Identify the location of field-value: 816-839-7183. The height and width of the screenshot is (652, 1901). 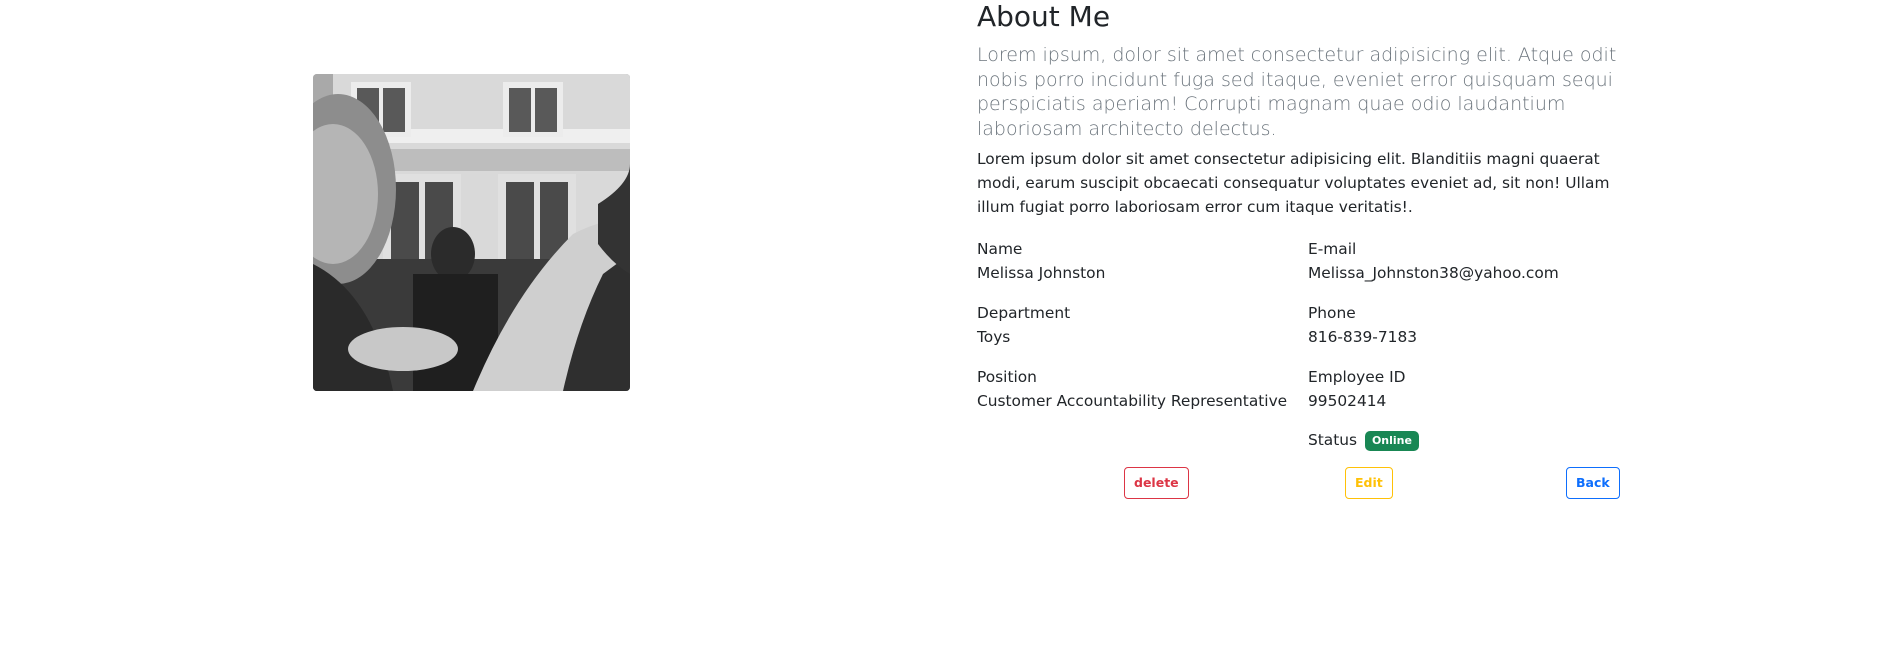
(1363, 337).